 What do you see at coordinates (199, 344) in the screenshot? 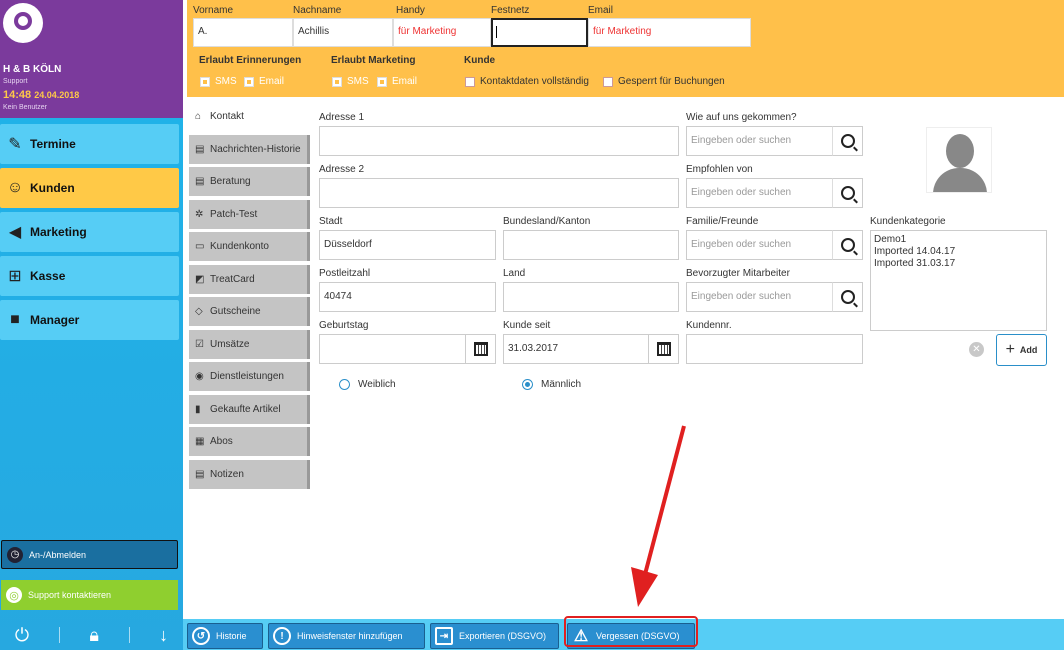
I see `checklist-icon: ☑` at bounding box center [199, 344].